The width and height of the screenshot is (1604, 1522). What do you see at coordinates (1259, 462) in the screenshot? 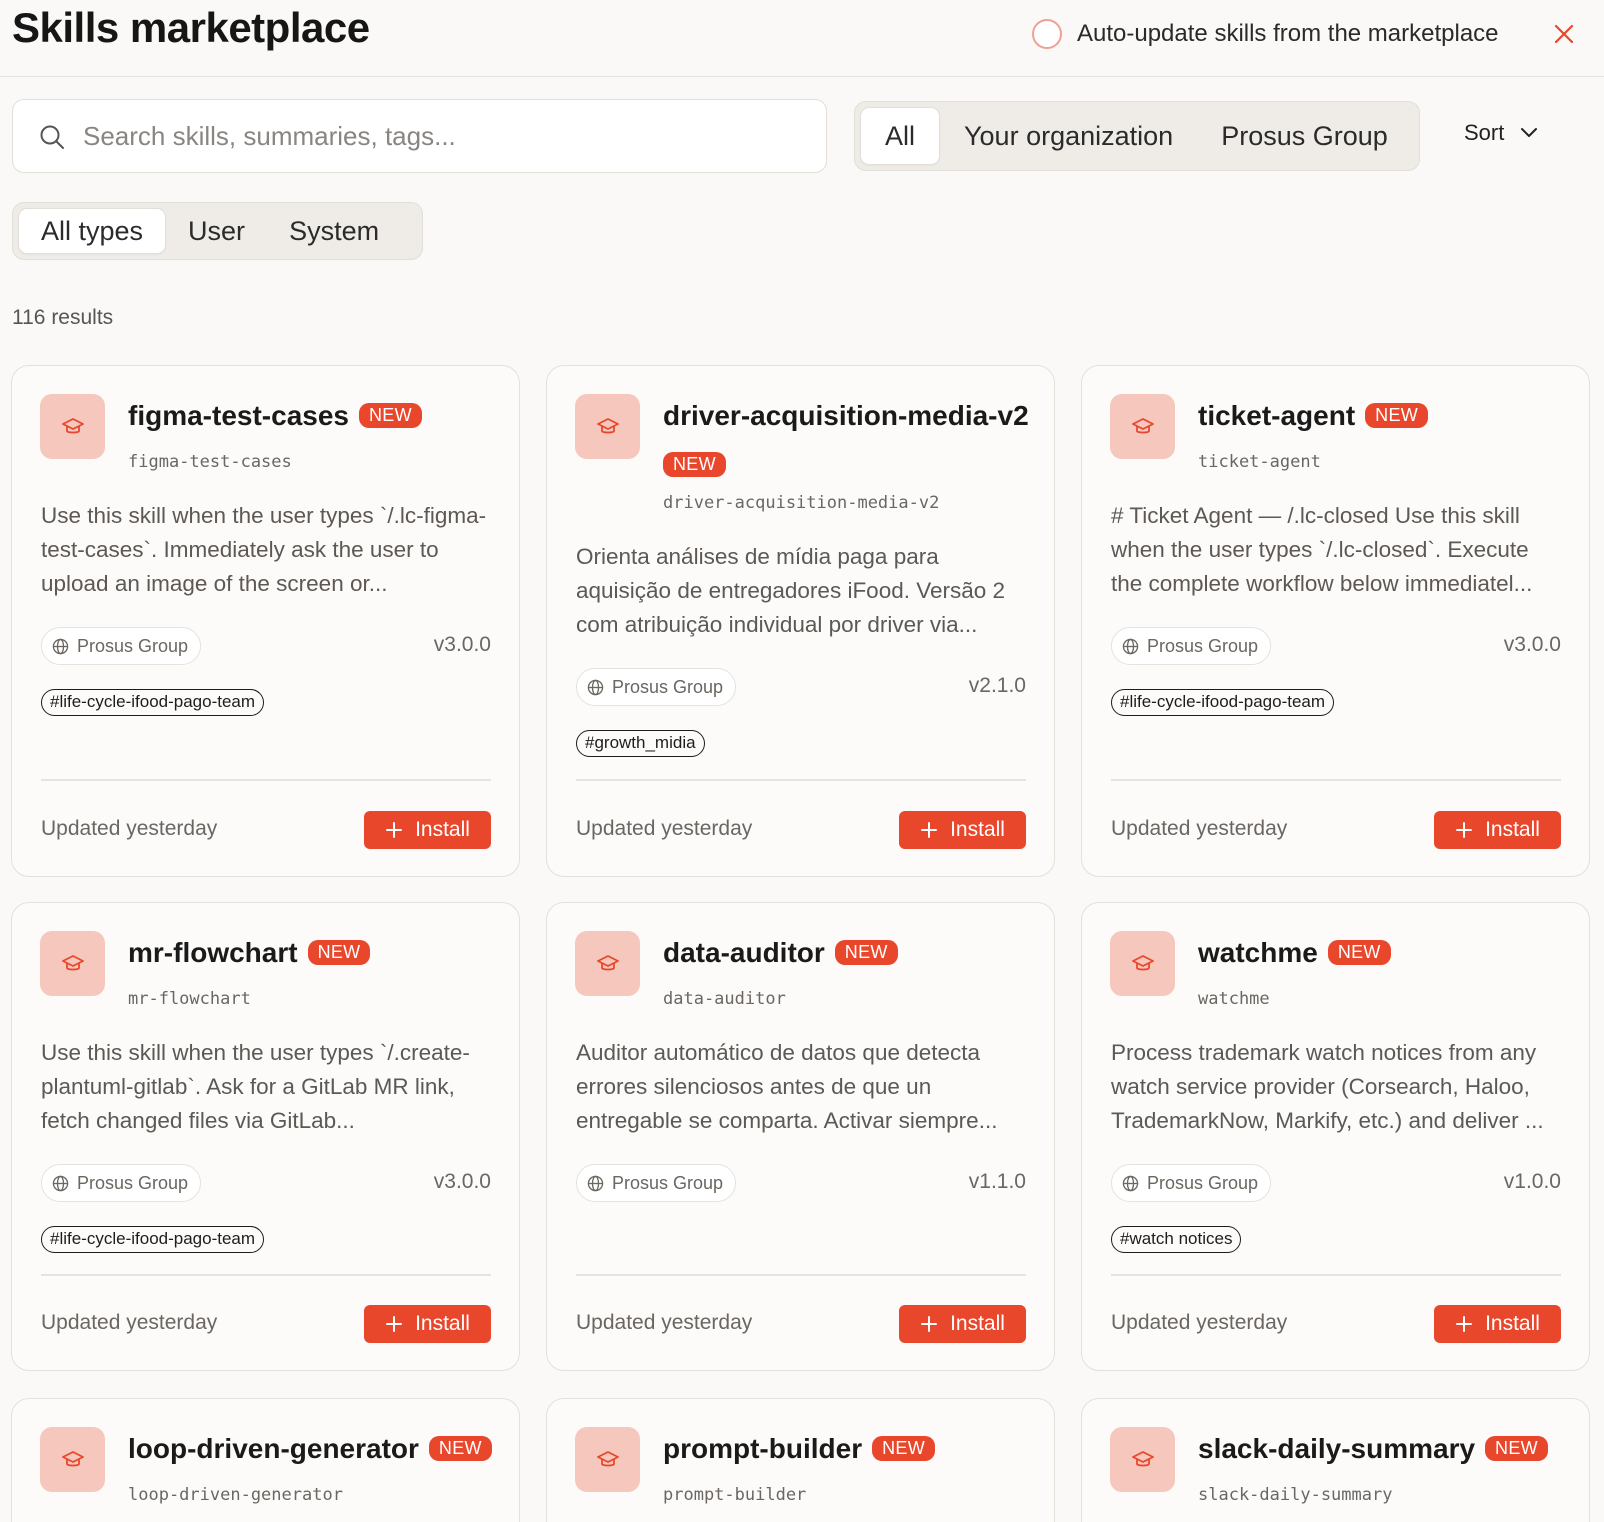
I see `skill-slug: ticket-agent` at bounding box center [1259, 462].